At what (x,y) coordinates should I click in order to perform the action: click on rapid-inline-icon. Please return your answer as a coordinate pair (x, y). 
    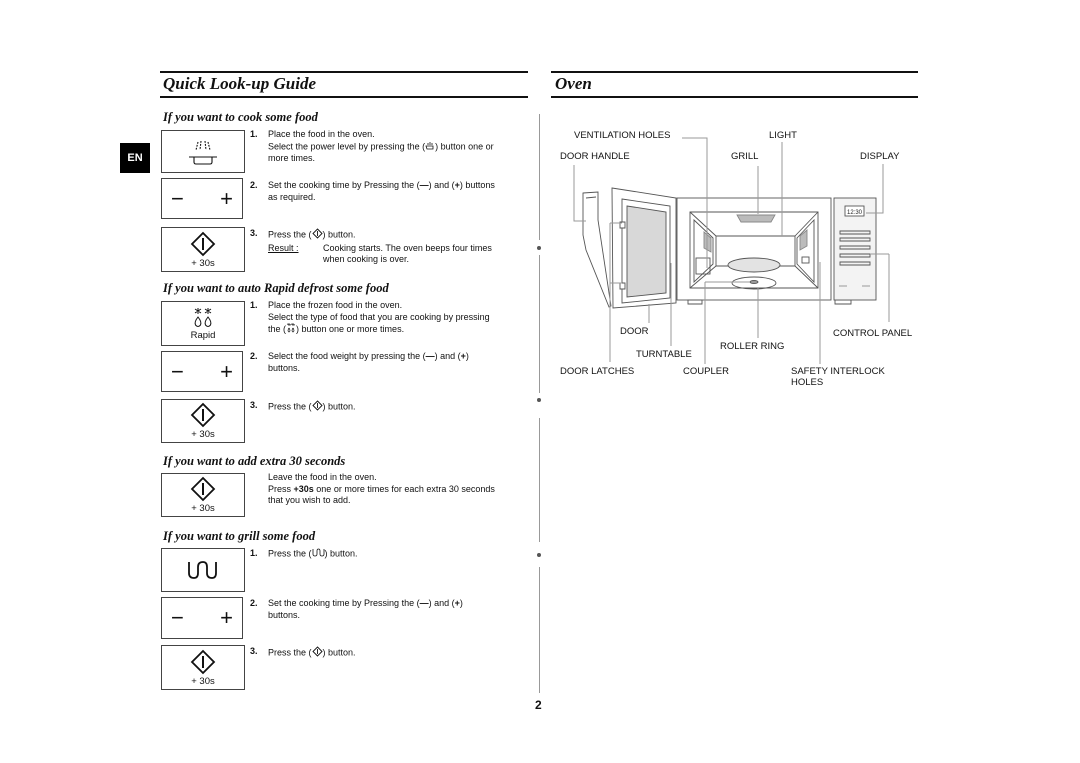
    Looking at the image, I should click on (291, 330).